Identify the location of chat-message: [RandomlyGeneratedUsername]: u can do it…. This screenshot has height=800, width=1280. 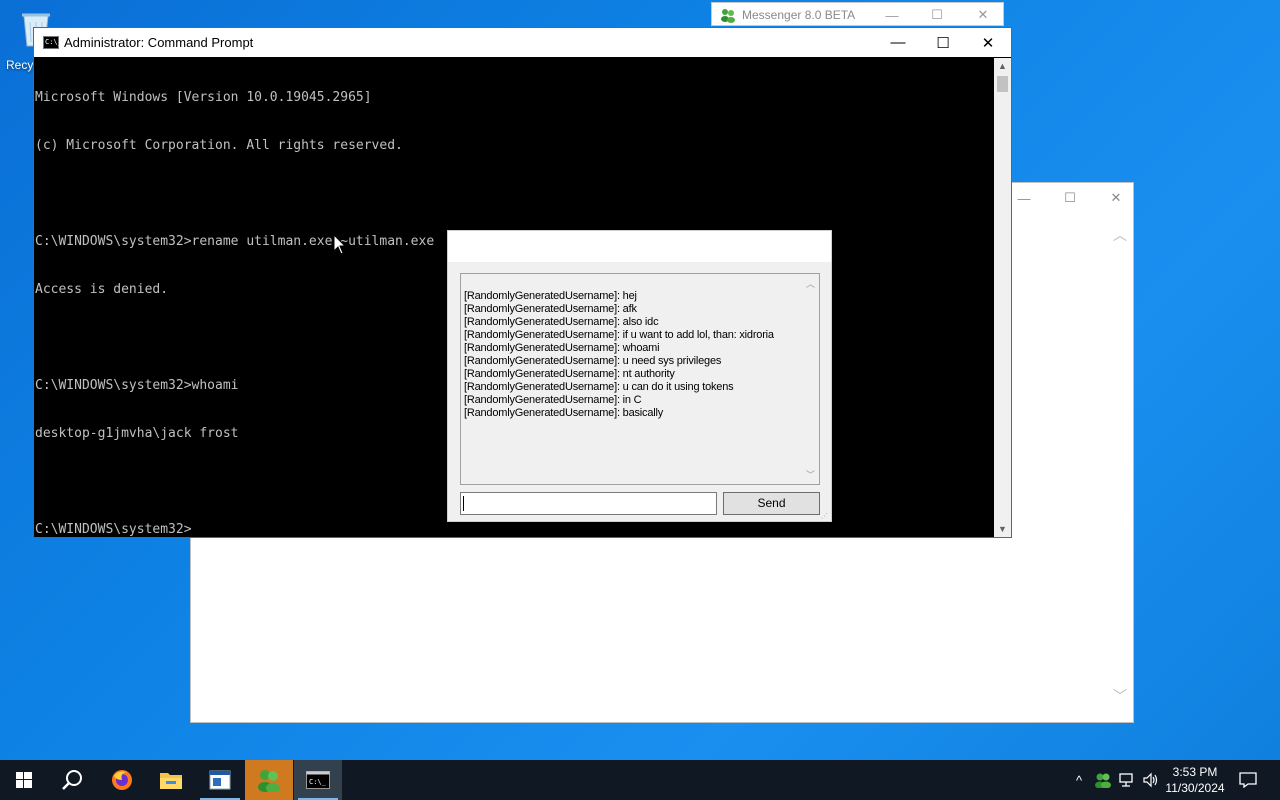
(599, 387).